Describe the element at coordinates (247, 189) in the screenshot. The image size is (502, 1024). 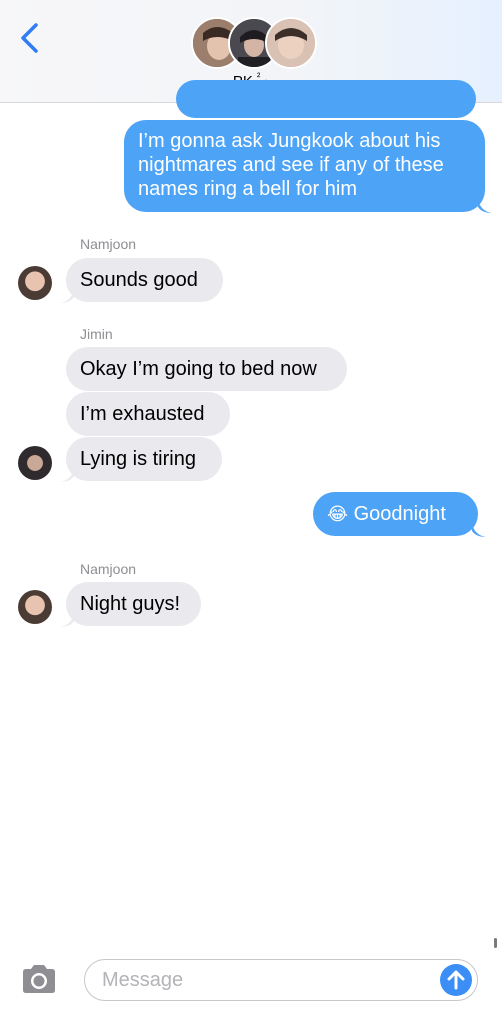
I see `message-text-line: names ring a bell for him` at that location.